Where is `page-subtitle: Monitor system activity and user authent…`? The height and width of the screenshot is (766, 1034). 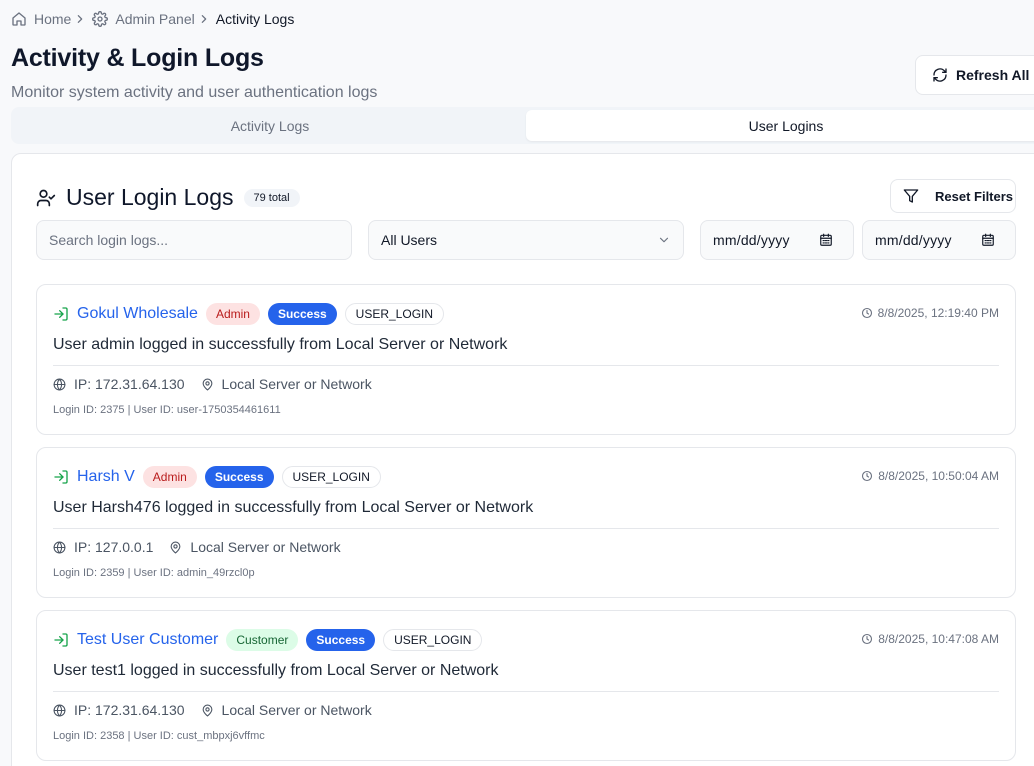 page-subtitle: Monitor system activity and user authent… is located at coordinates (194, 92).